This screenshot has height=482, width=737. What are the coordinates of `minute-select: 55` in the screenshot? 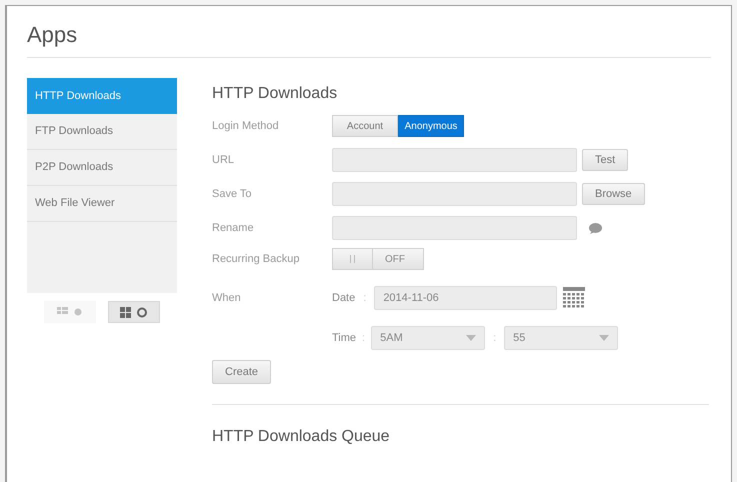 It's located at (561, 338).